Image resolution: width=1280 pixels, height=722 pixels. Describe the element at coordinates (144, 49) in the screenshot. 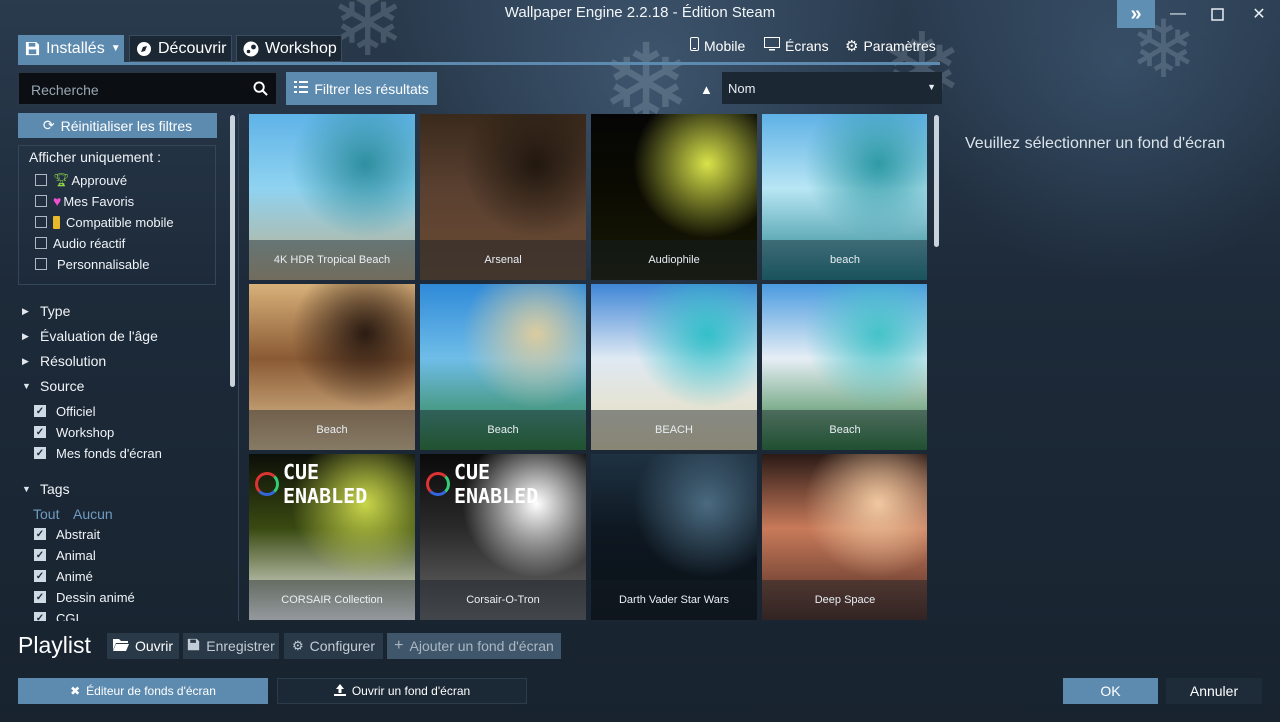

I see `compass-icon` at that location.